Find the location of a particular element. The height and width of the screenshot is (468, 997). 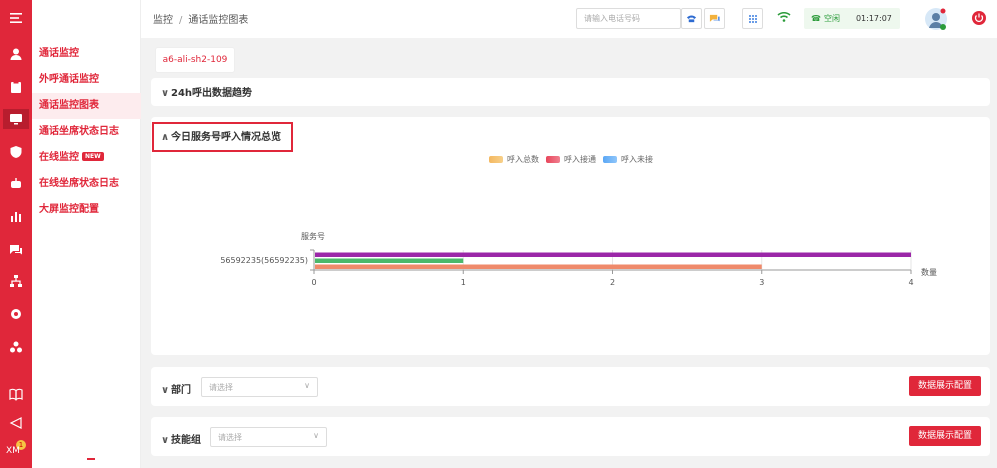

shield-icon is located at coordinates (16, 152).